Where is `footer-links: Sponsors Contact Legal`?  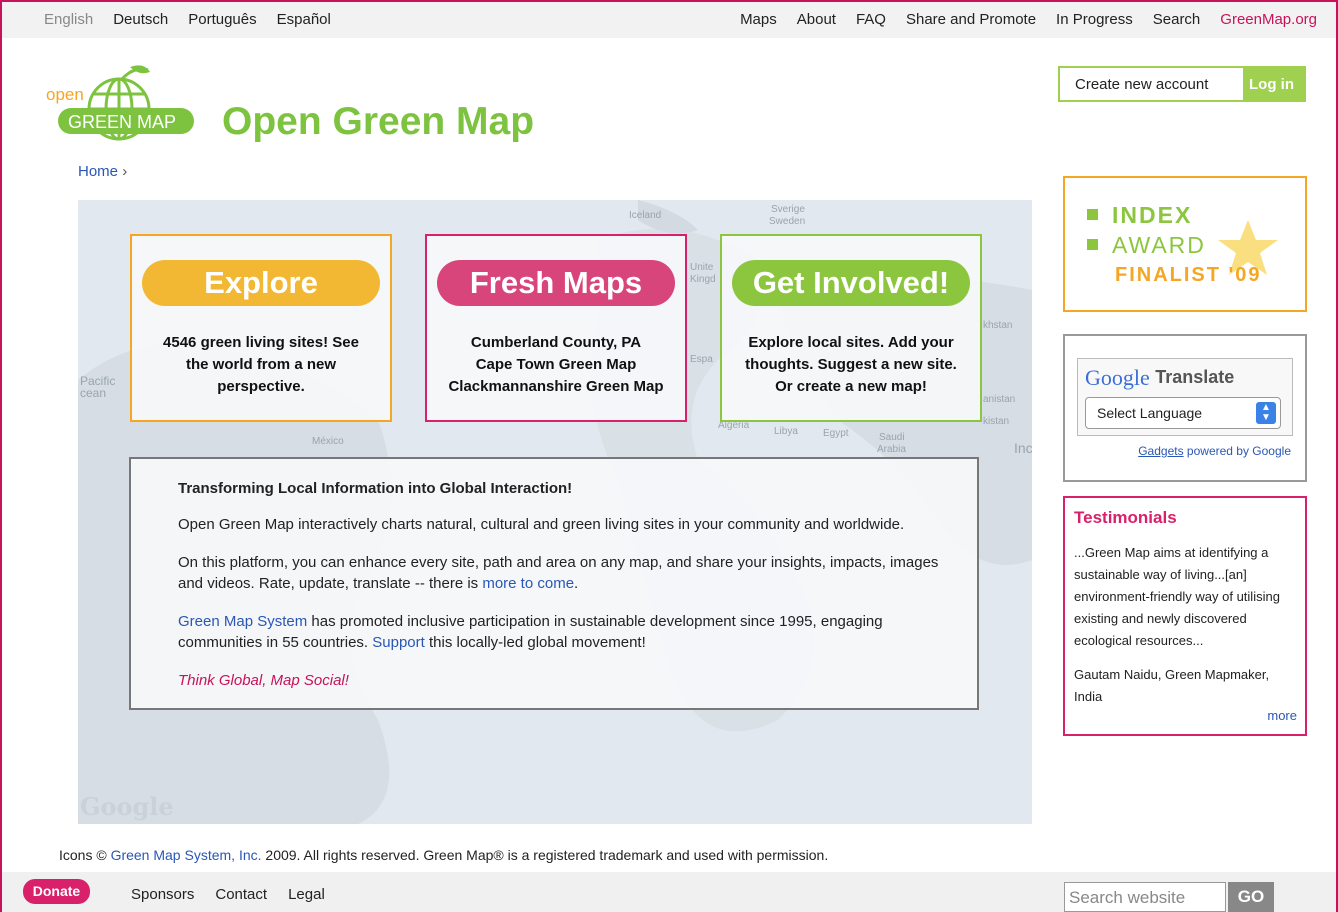
footer-links: Sponsors Contact Legal is located at coordinates (228, 894).